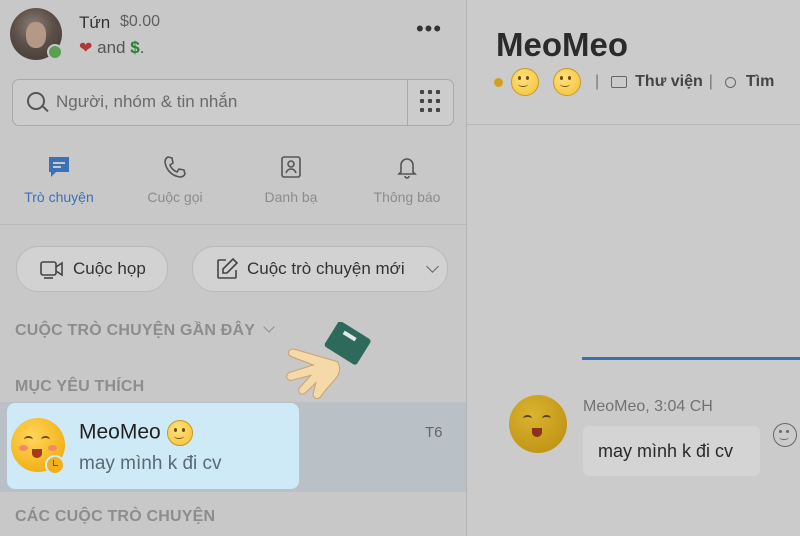 The width and height of the screenshot is (800, 536). What do you see at coordinates (135, 47) in the screenshot?
I see `dollar-icon: $` at bounding box center [135, 47].